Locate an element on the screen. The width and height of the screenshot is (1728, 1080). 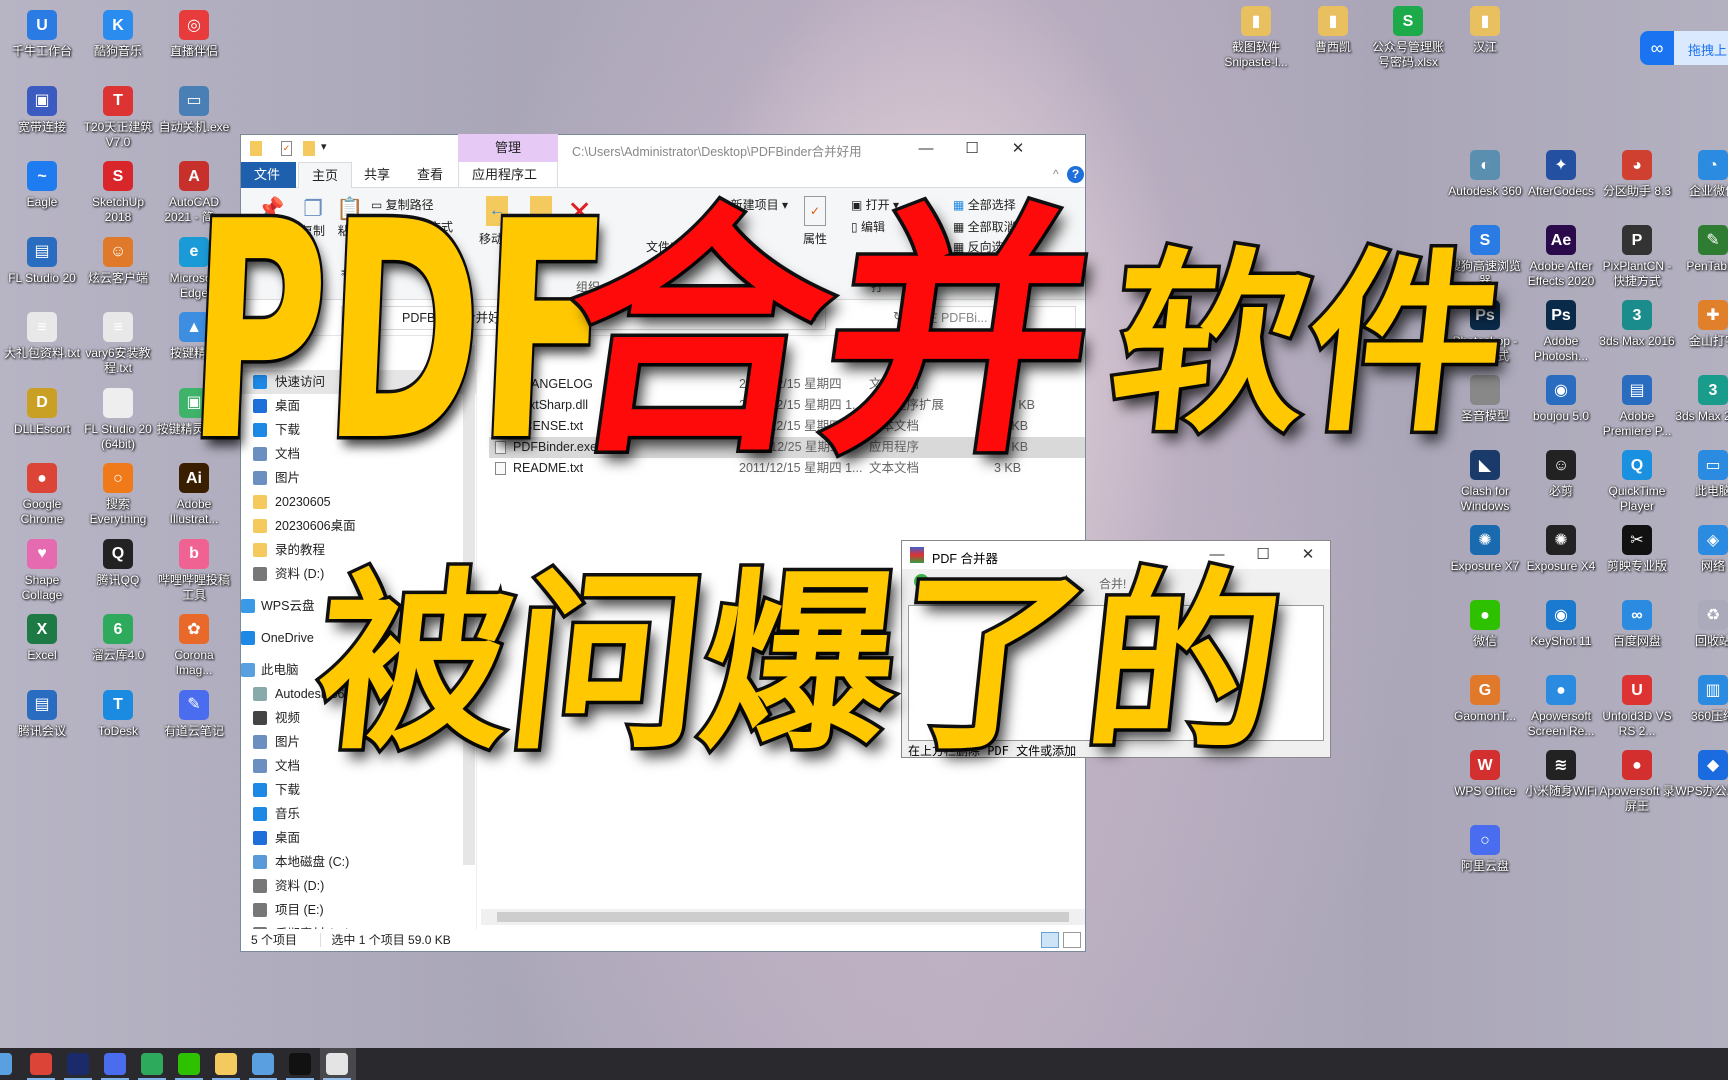
desktop-icon: 6 溜云库4.0 is located at coordinates (118, 638).